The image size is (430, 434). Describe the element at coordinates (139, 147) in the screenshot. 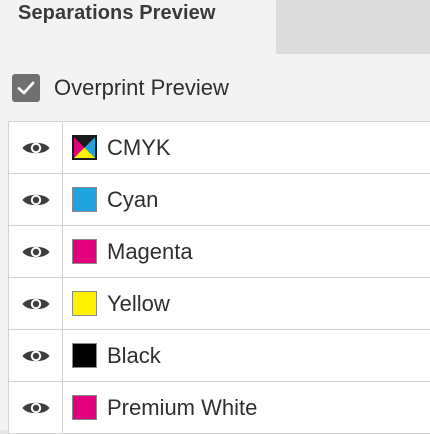

I see `separation-label: CMYK` at that location.